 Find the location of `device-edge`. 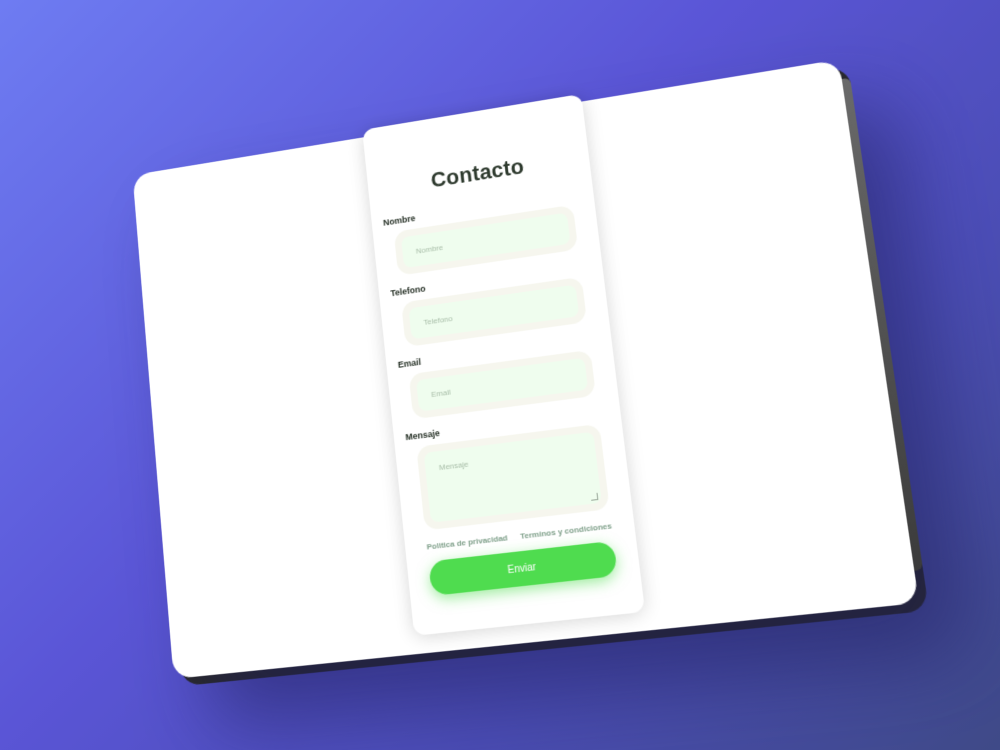

device-edge is located at coordinates (882, 324).